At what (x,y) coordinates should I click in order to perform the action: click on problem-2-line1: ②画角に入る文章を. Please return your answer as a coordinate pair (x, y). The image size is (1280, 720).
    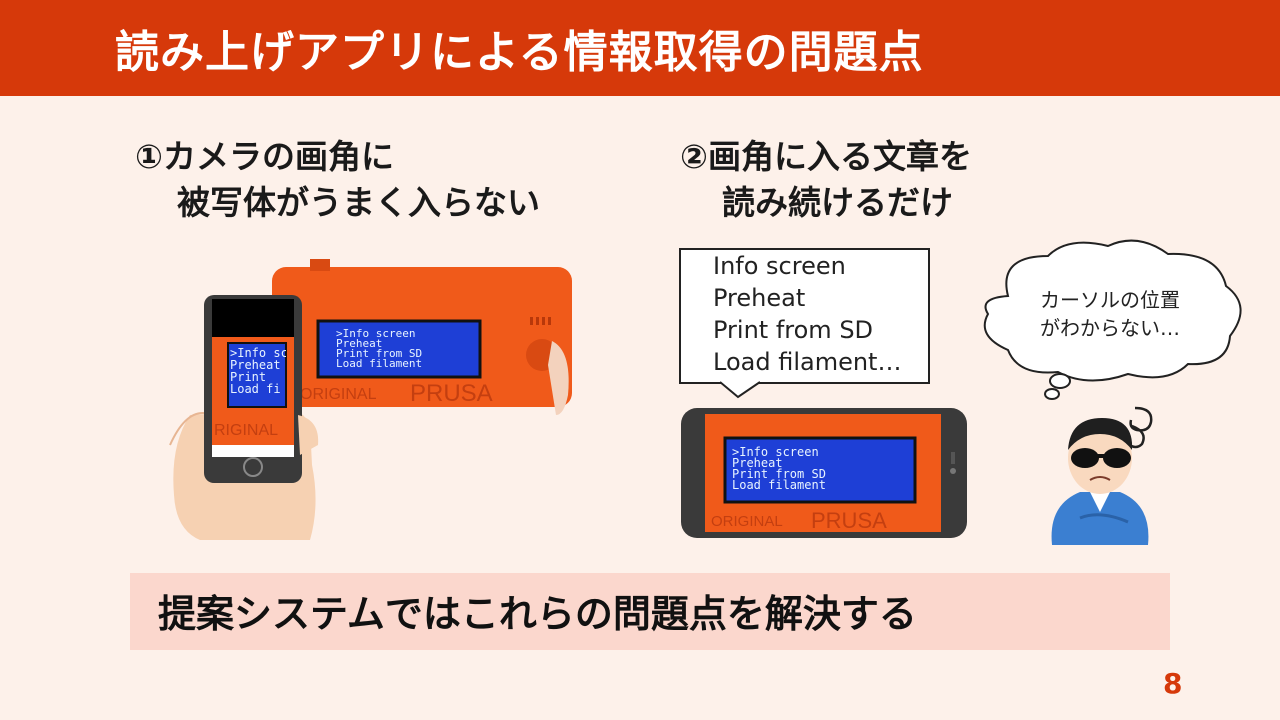
    Looking at the image, I should click on (826, 156).